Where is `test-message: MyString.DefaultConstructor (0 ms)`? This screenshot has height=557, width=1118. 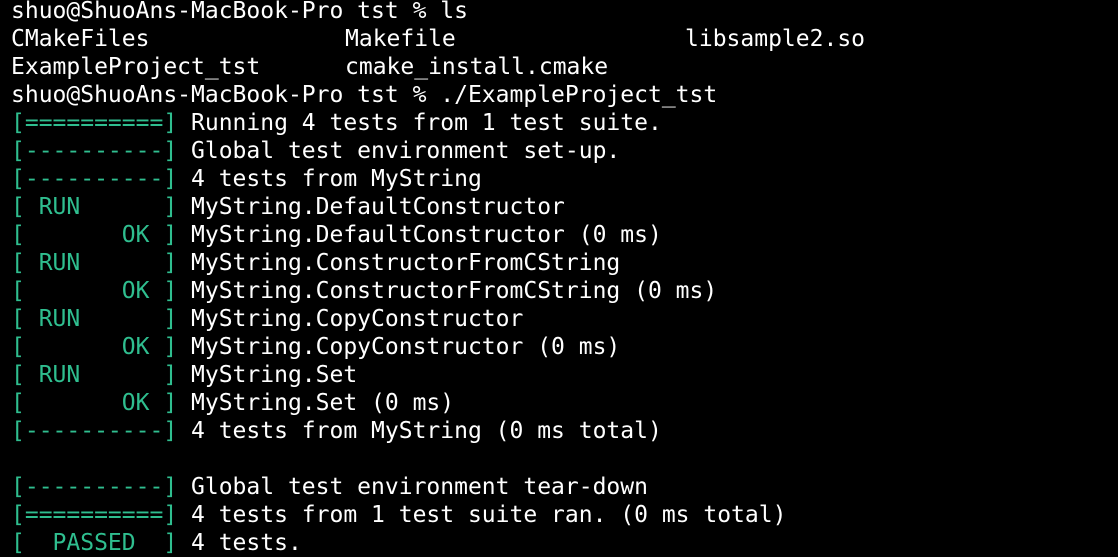 test-message: MyString.DefaultConstructor (0 ms) is located at coordinates (419, 235).